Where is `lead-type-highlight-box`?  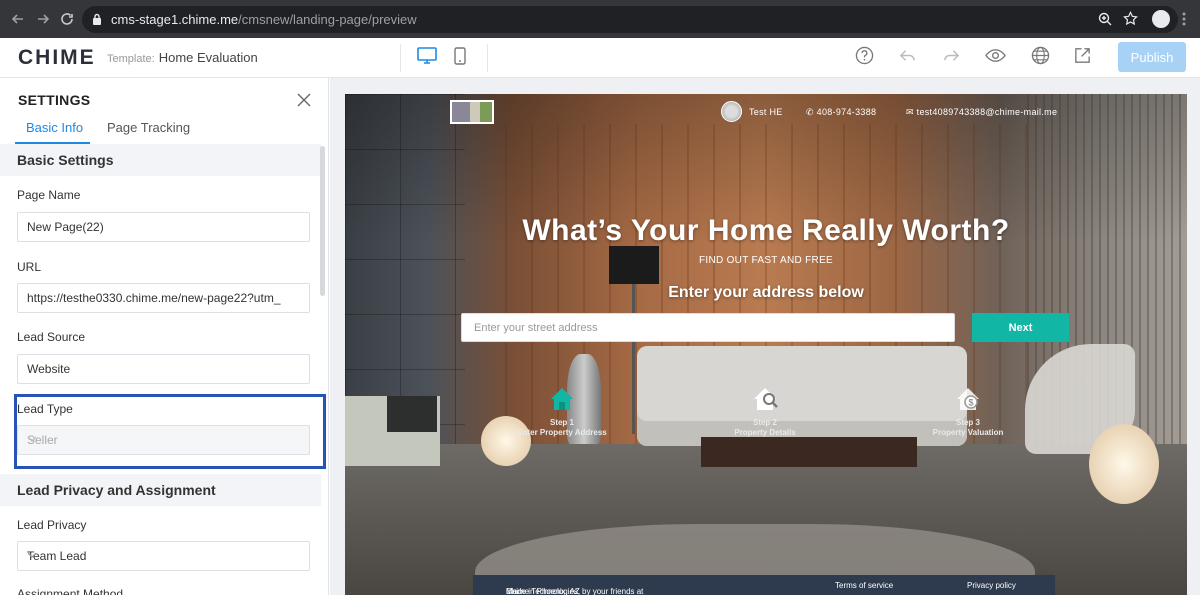 lead-type-highlight-box is located at coordinates (170, 431).